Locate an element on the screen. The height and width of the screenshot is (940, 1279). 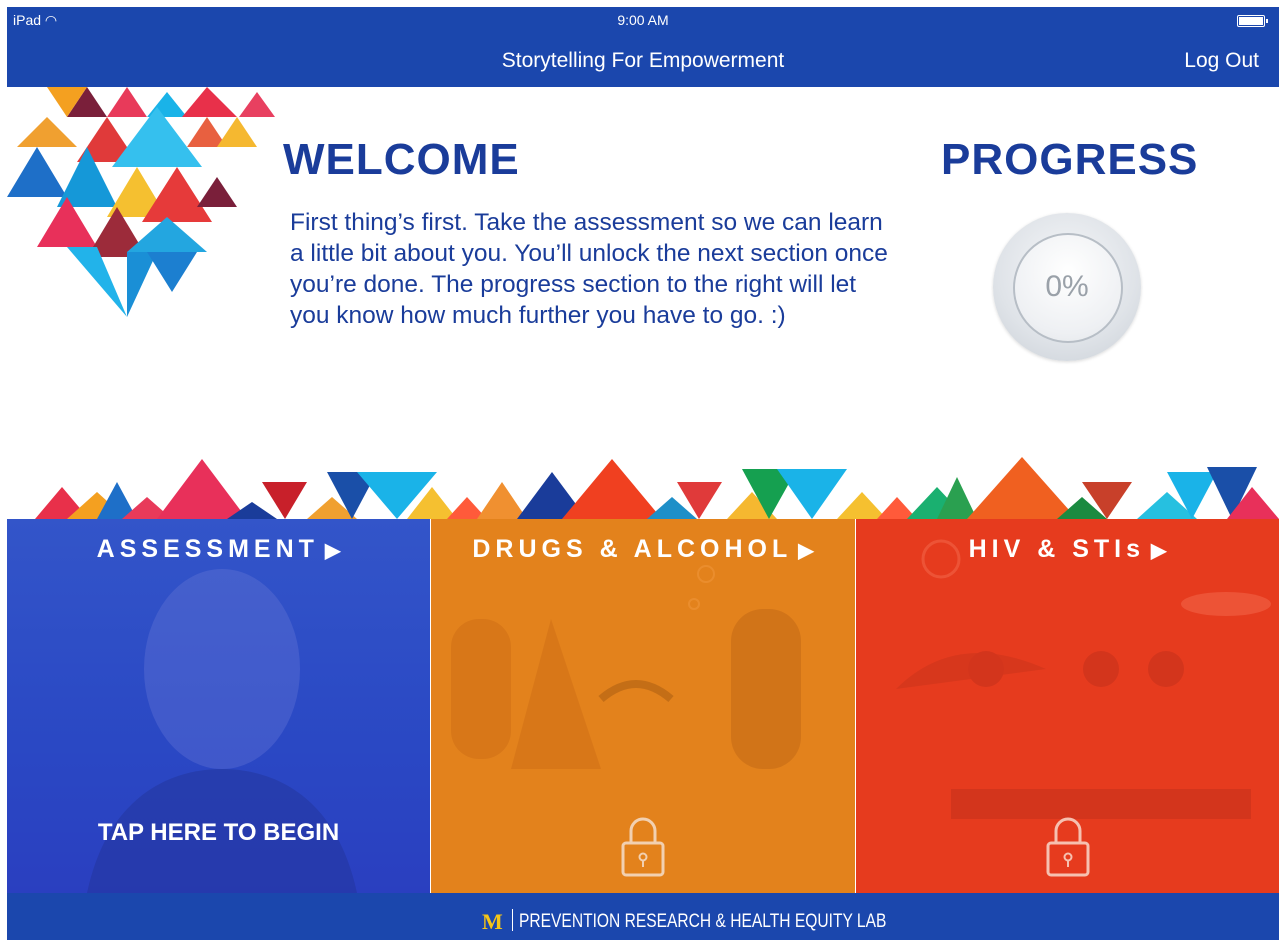
drugs-alcohol-label: DRUGS & ALCOHOL is located at coordinates (632, 549).